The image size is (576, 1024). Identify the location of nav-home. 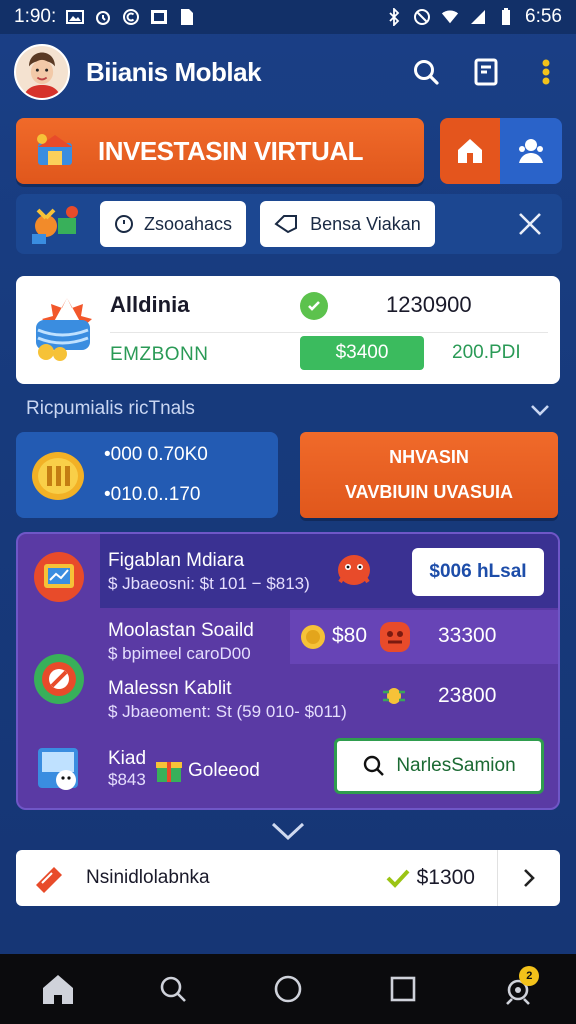
(58, 989).